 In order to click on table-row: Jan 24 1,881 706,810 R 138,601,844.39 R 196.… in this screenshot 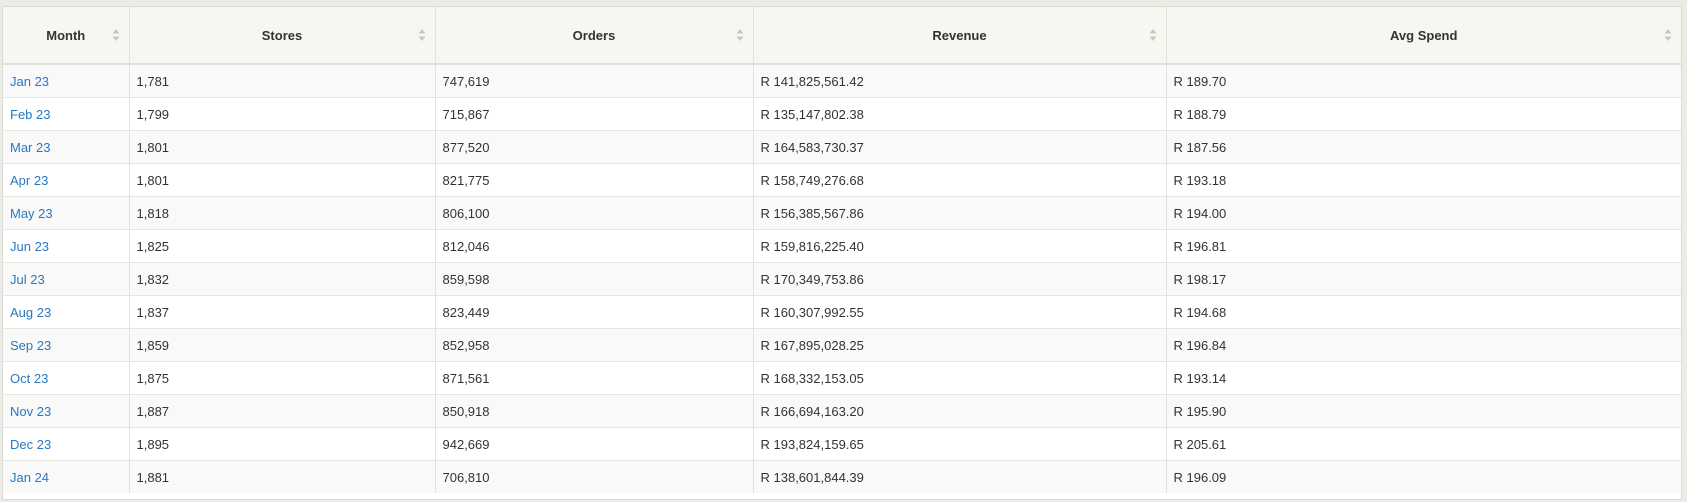, I will do `click(842, 476)`.